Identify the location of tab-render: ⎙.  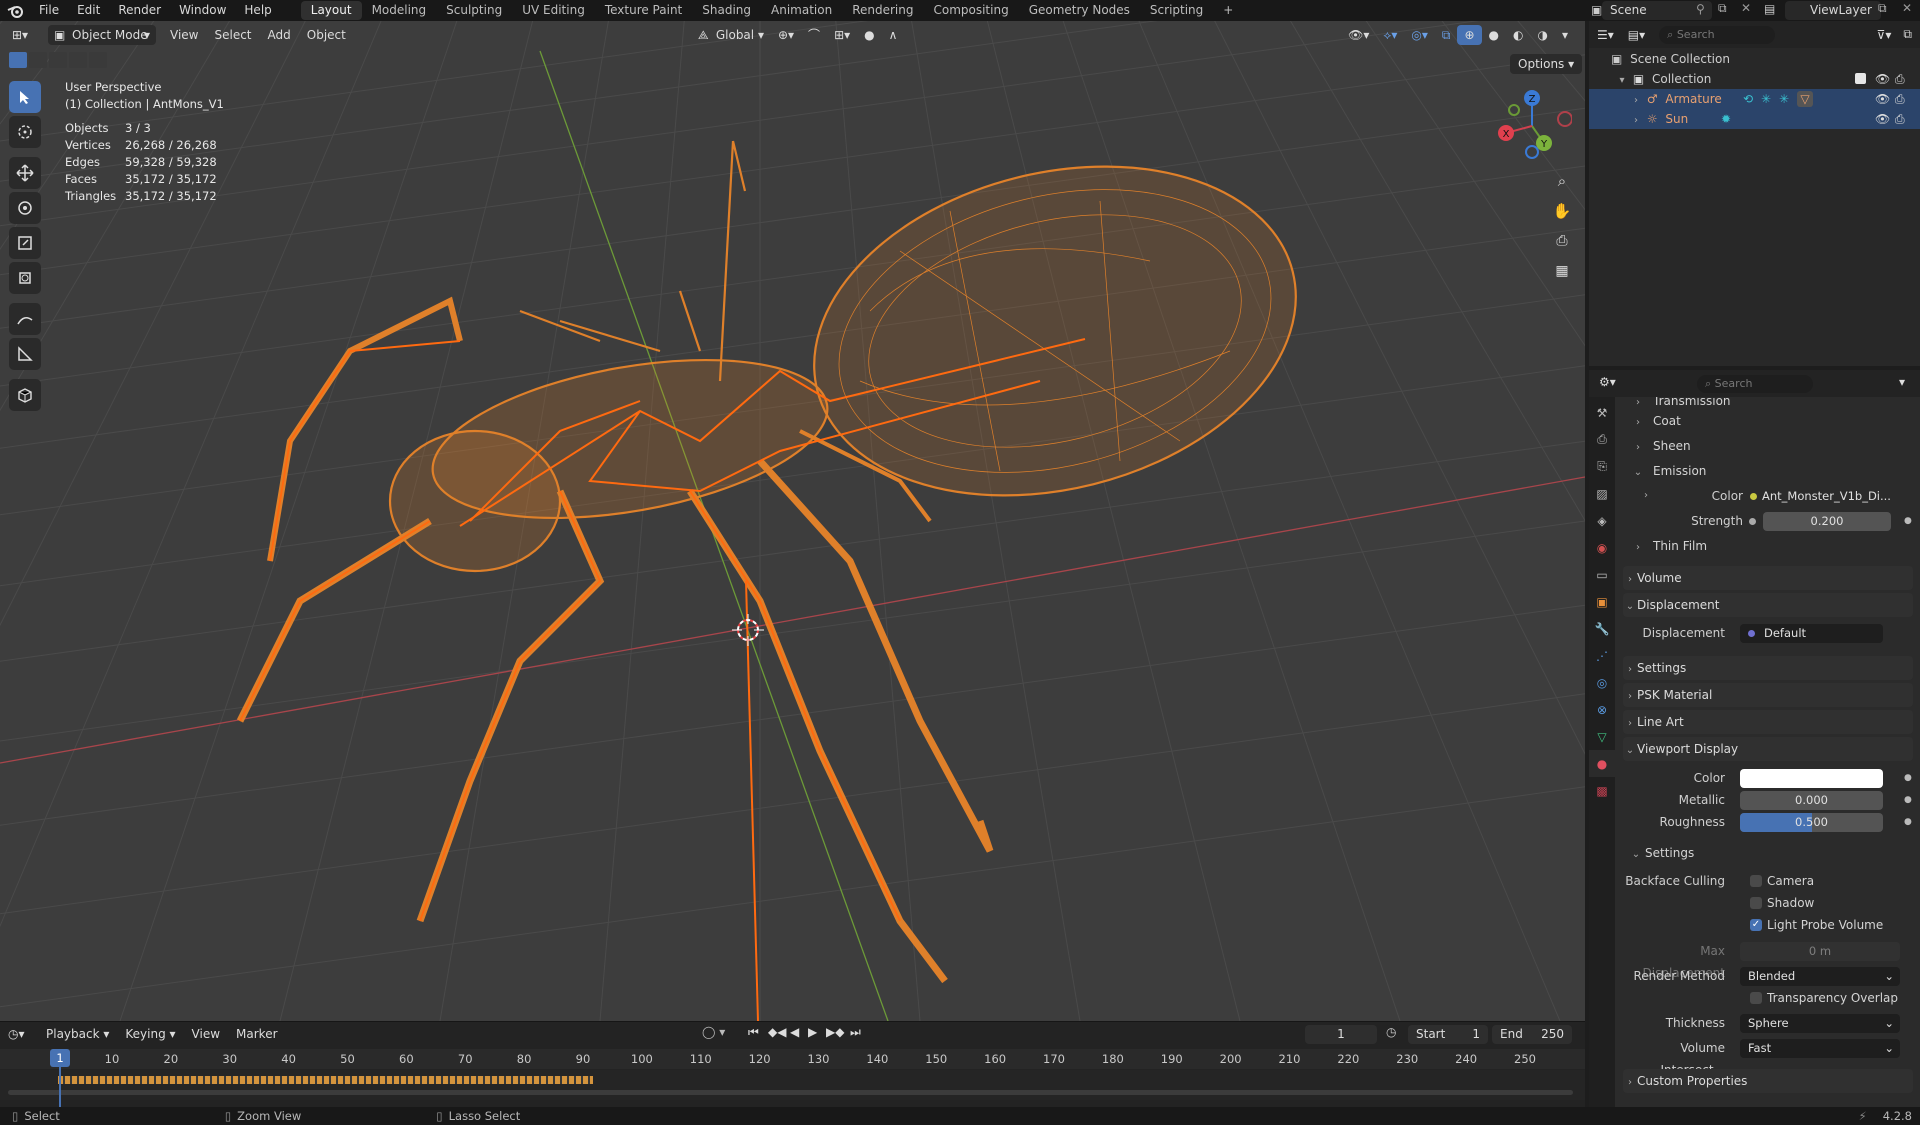
(1602, 439).